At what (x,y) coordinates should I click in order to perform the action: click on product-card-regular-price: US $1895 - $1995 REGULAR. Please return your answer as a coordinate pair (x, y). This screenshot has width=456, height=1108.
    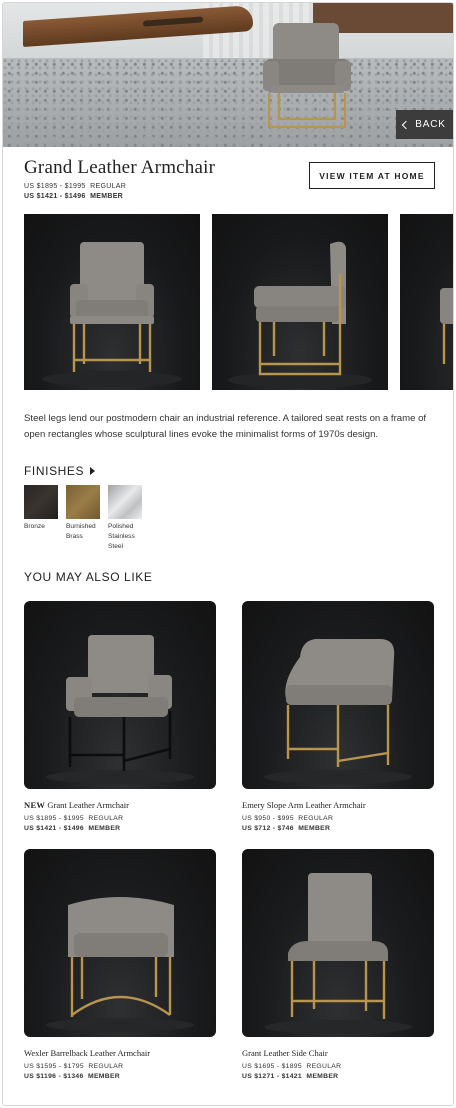
    Looking at the image, I should click on (73, 818).